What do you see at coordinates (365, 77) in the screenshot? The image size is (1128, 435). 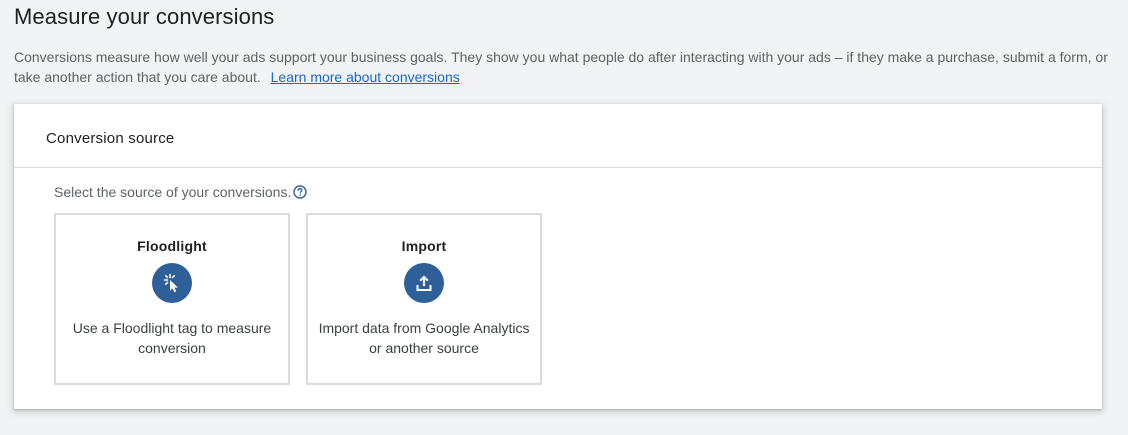 I see `learn-more-link: Learn more about conversions` at bounding box center [365, 77].